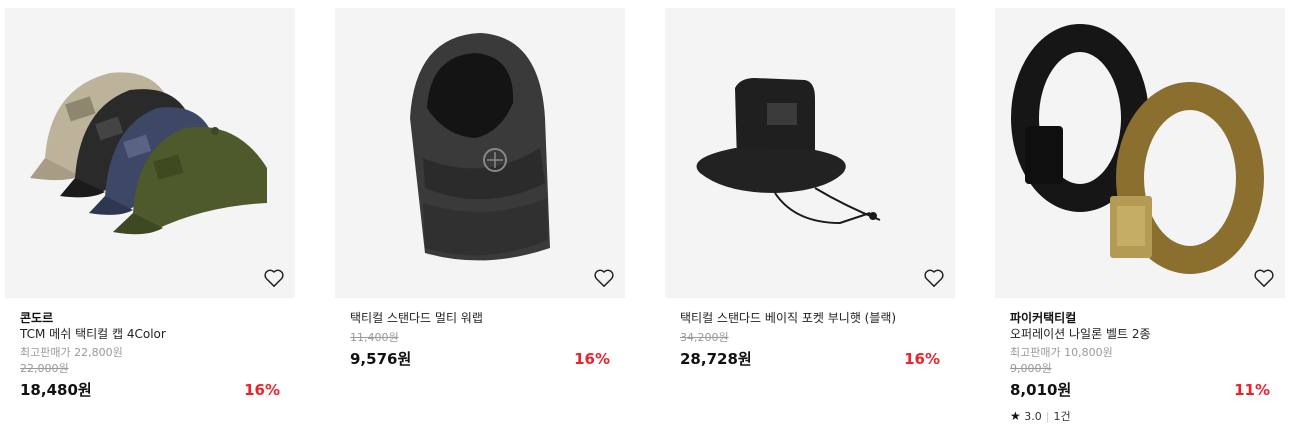  What do you see at coordinates (1061, 352) in the screenshot?
I see `best-price: 최고판매가 10,800원` at bounding box center [1061, 352].